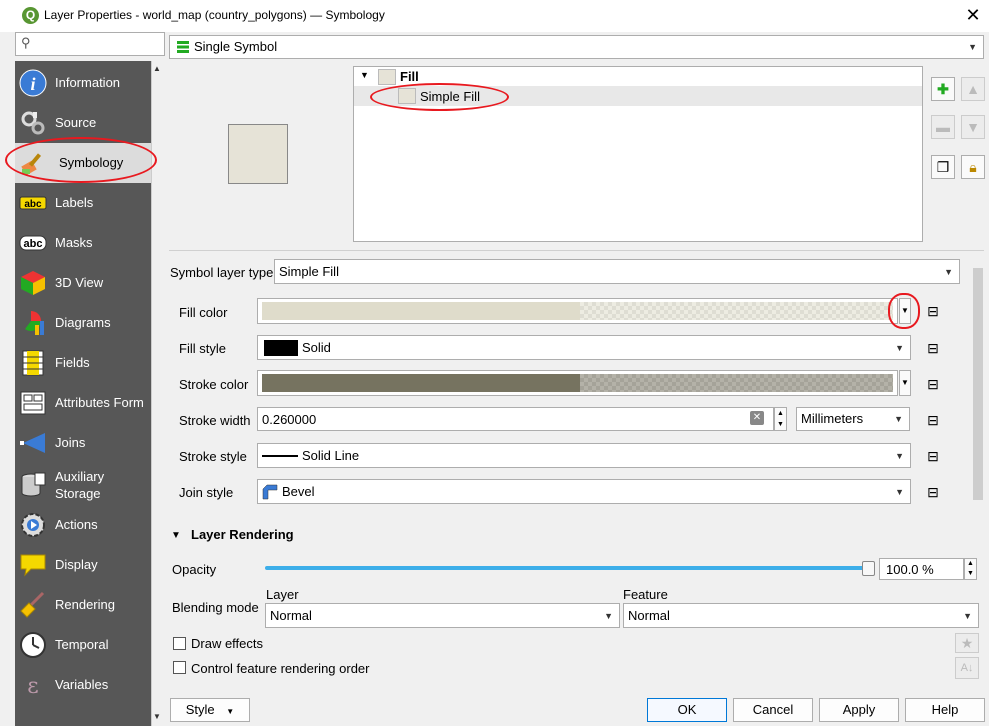 The width and height of the screenshot is (989, 726). Describe the element at coordinates (973, 15) in the screenshot. I see `close-icon: ✕` at that location.